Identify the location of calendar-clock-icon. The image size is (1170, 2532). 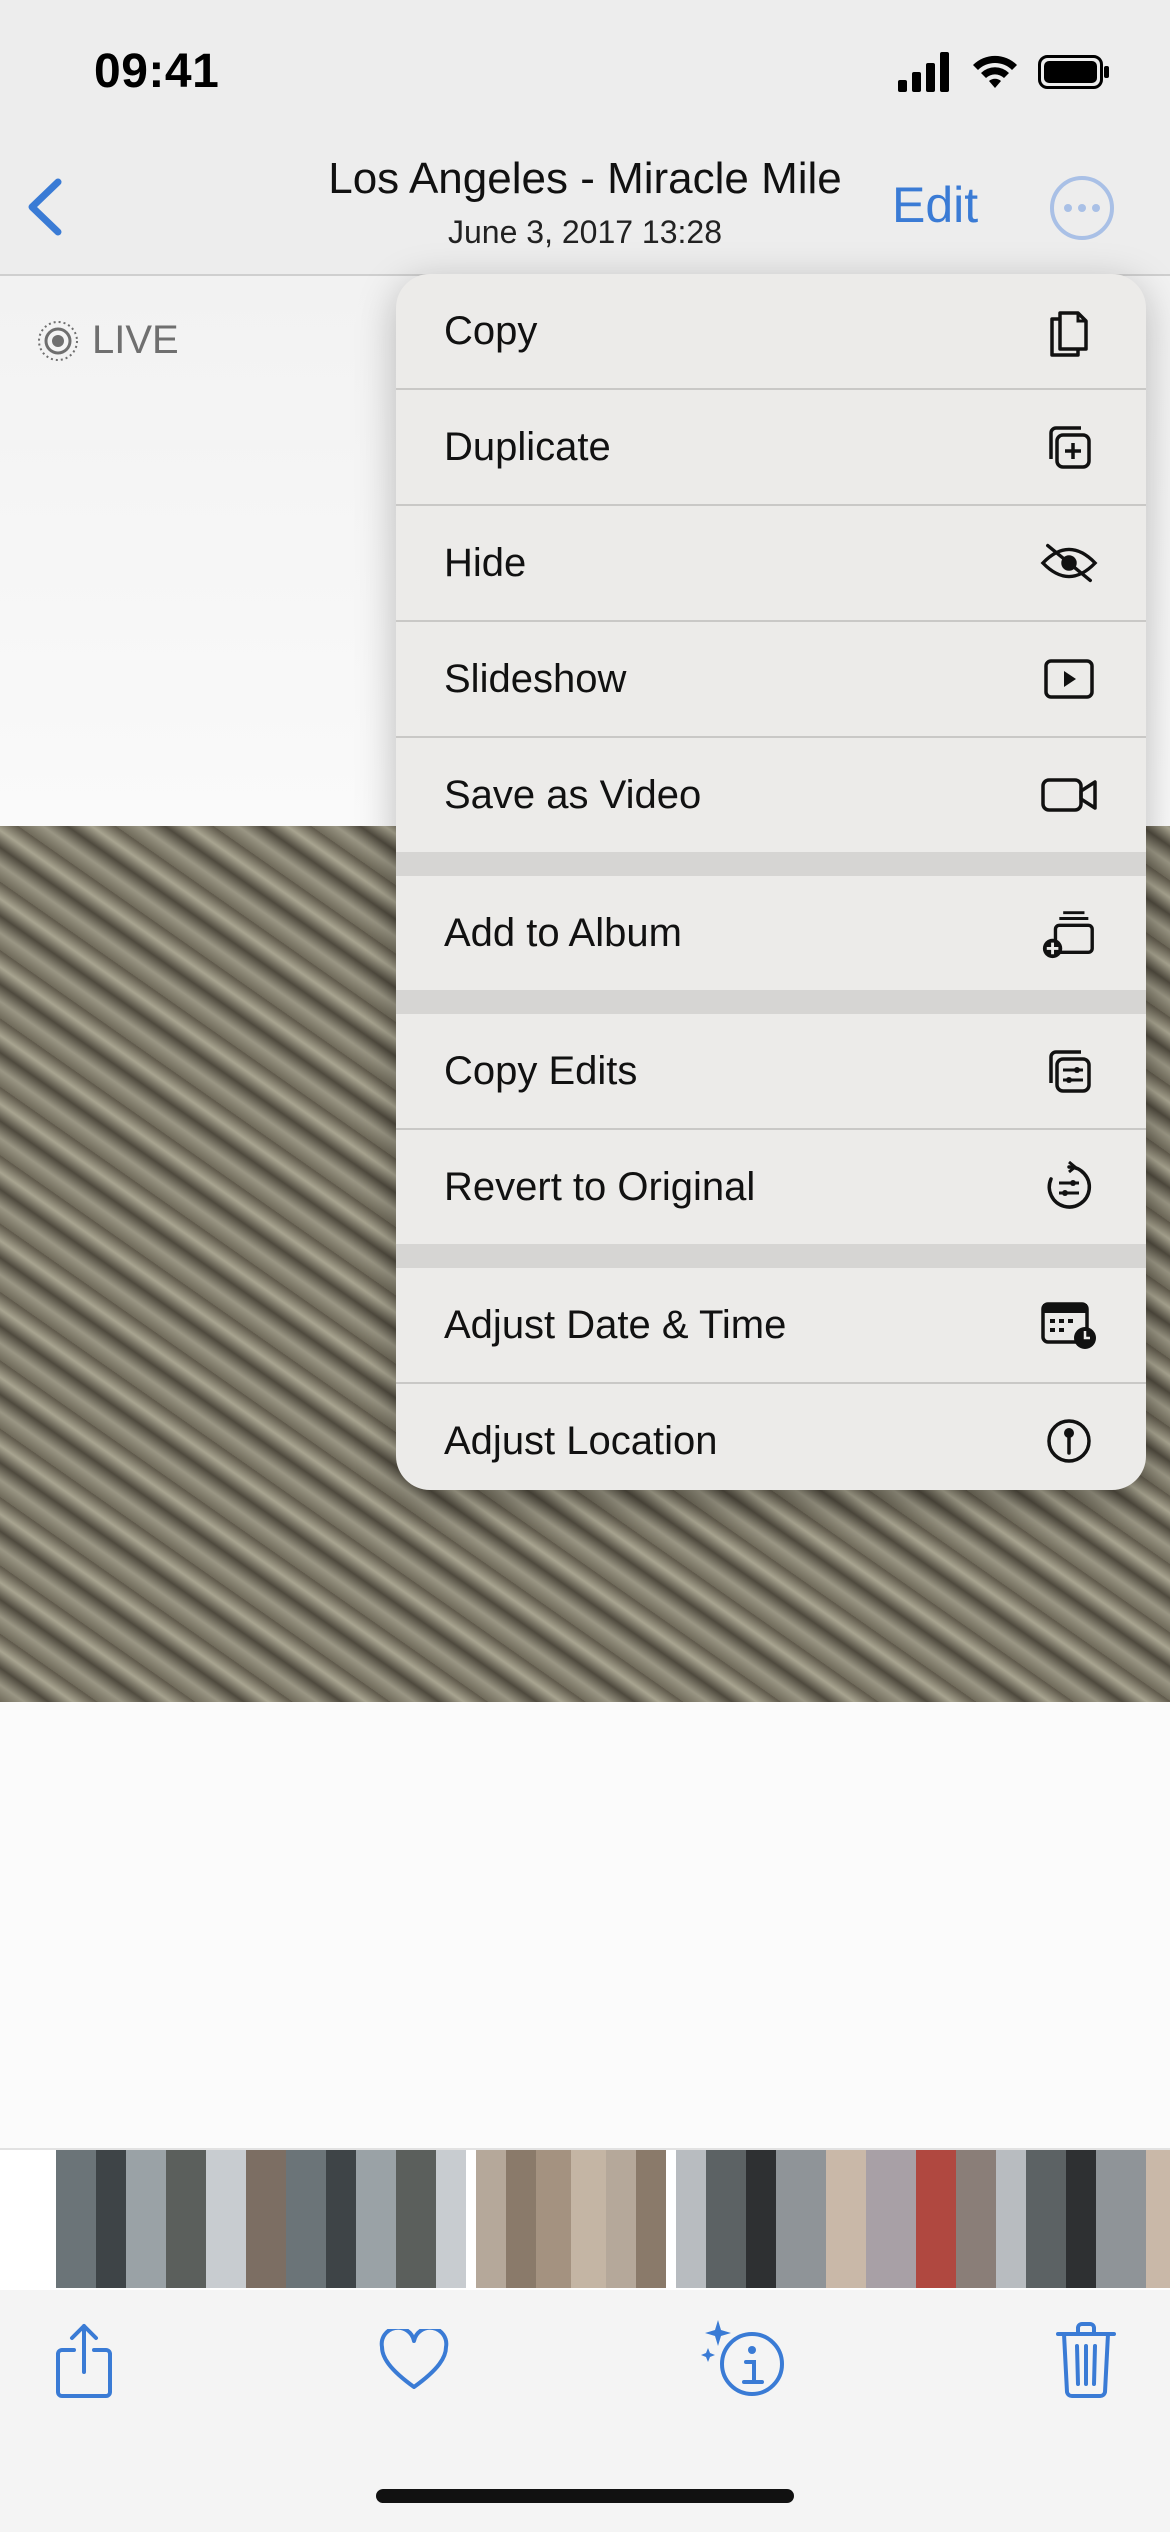
(1069, 1325).